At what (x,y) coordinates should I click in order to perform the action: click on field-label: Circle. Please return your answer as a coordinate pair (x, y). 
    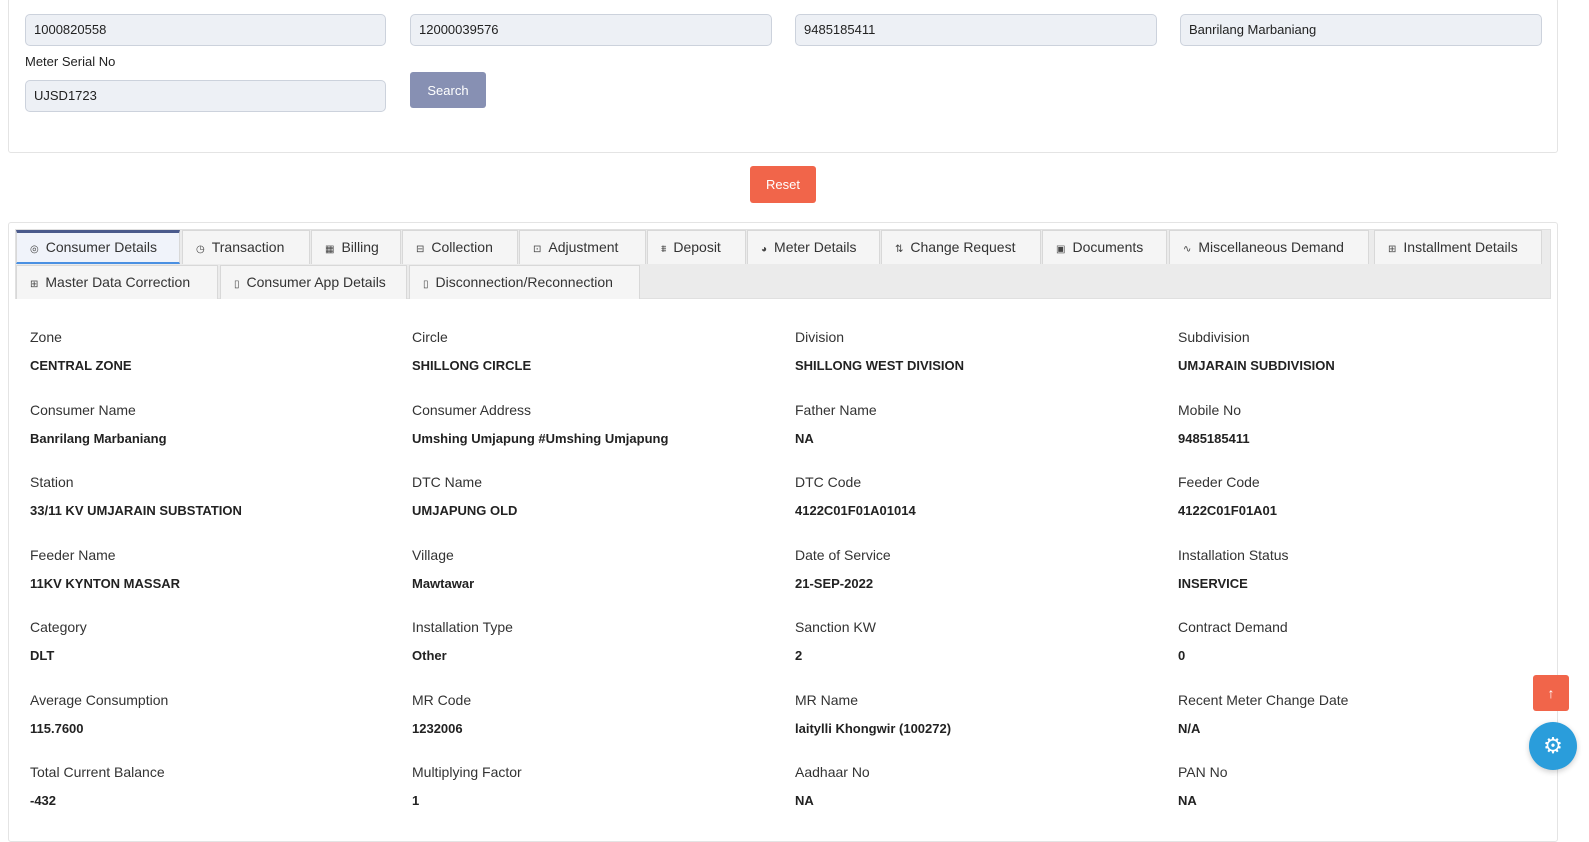
    Looking at the image, I should click on (430, 337).